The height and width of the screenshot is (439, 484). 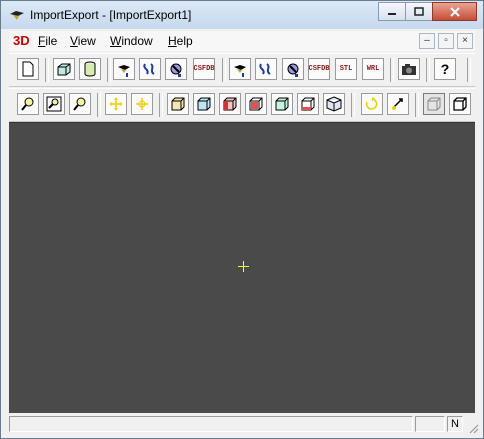 I want to click on dynamic-zoom-button, so click(x=80, y=104).